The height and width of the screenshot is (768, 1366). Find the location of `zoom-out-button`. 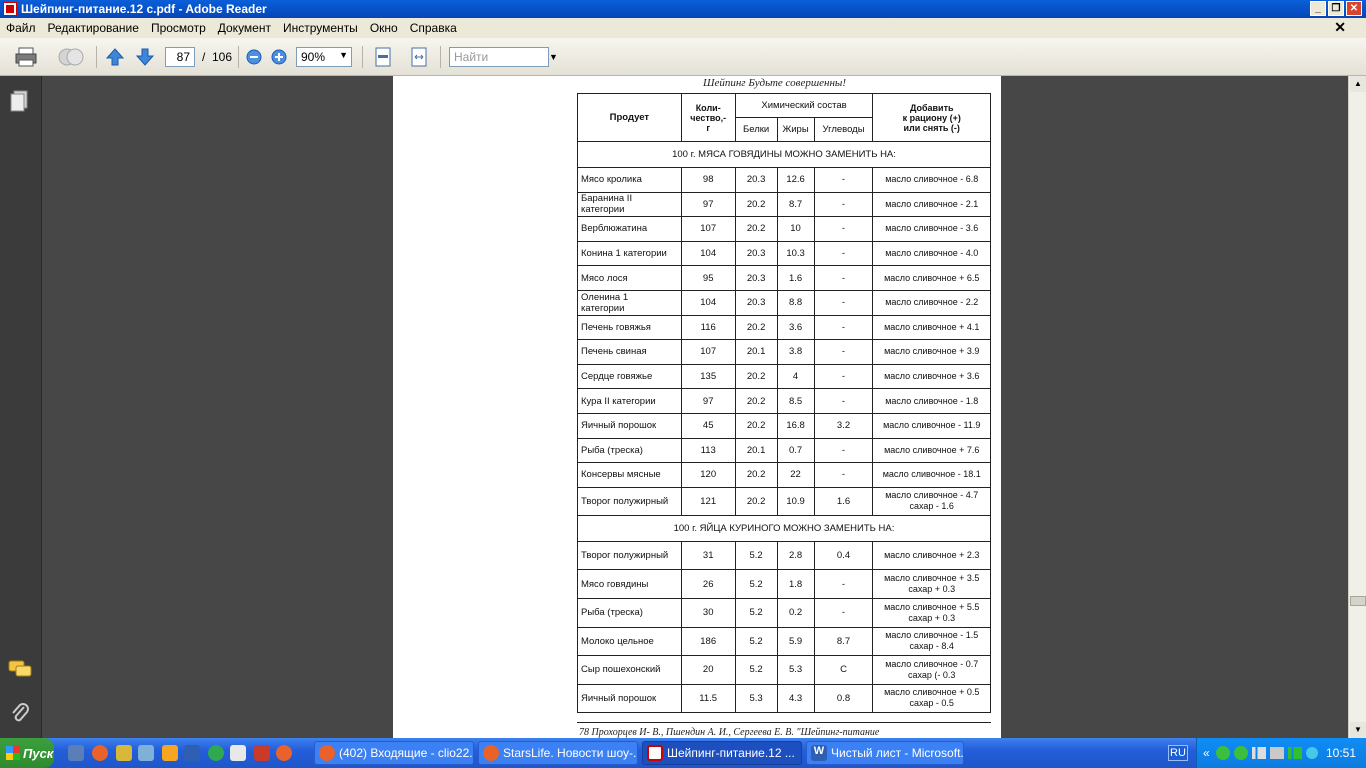

zoom-out-button is located at coordinates (254, 57).